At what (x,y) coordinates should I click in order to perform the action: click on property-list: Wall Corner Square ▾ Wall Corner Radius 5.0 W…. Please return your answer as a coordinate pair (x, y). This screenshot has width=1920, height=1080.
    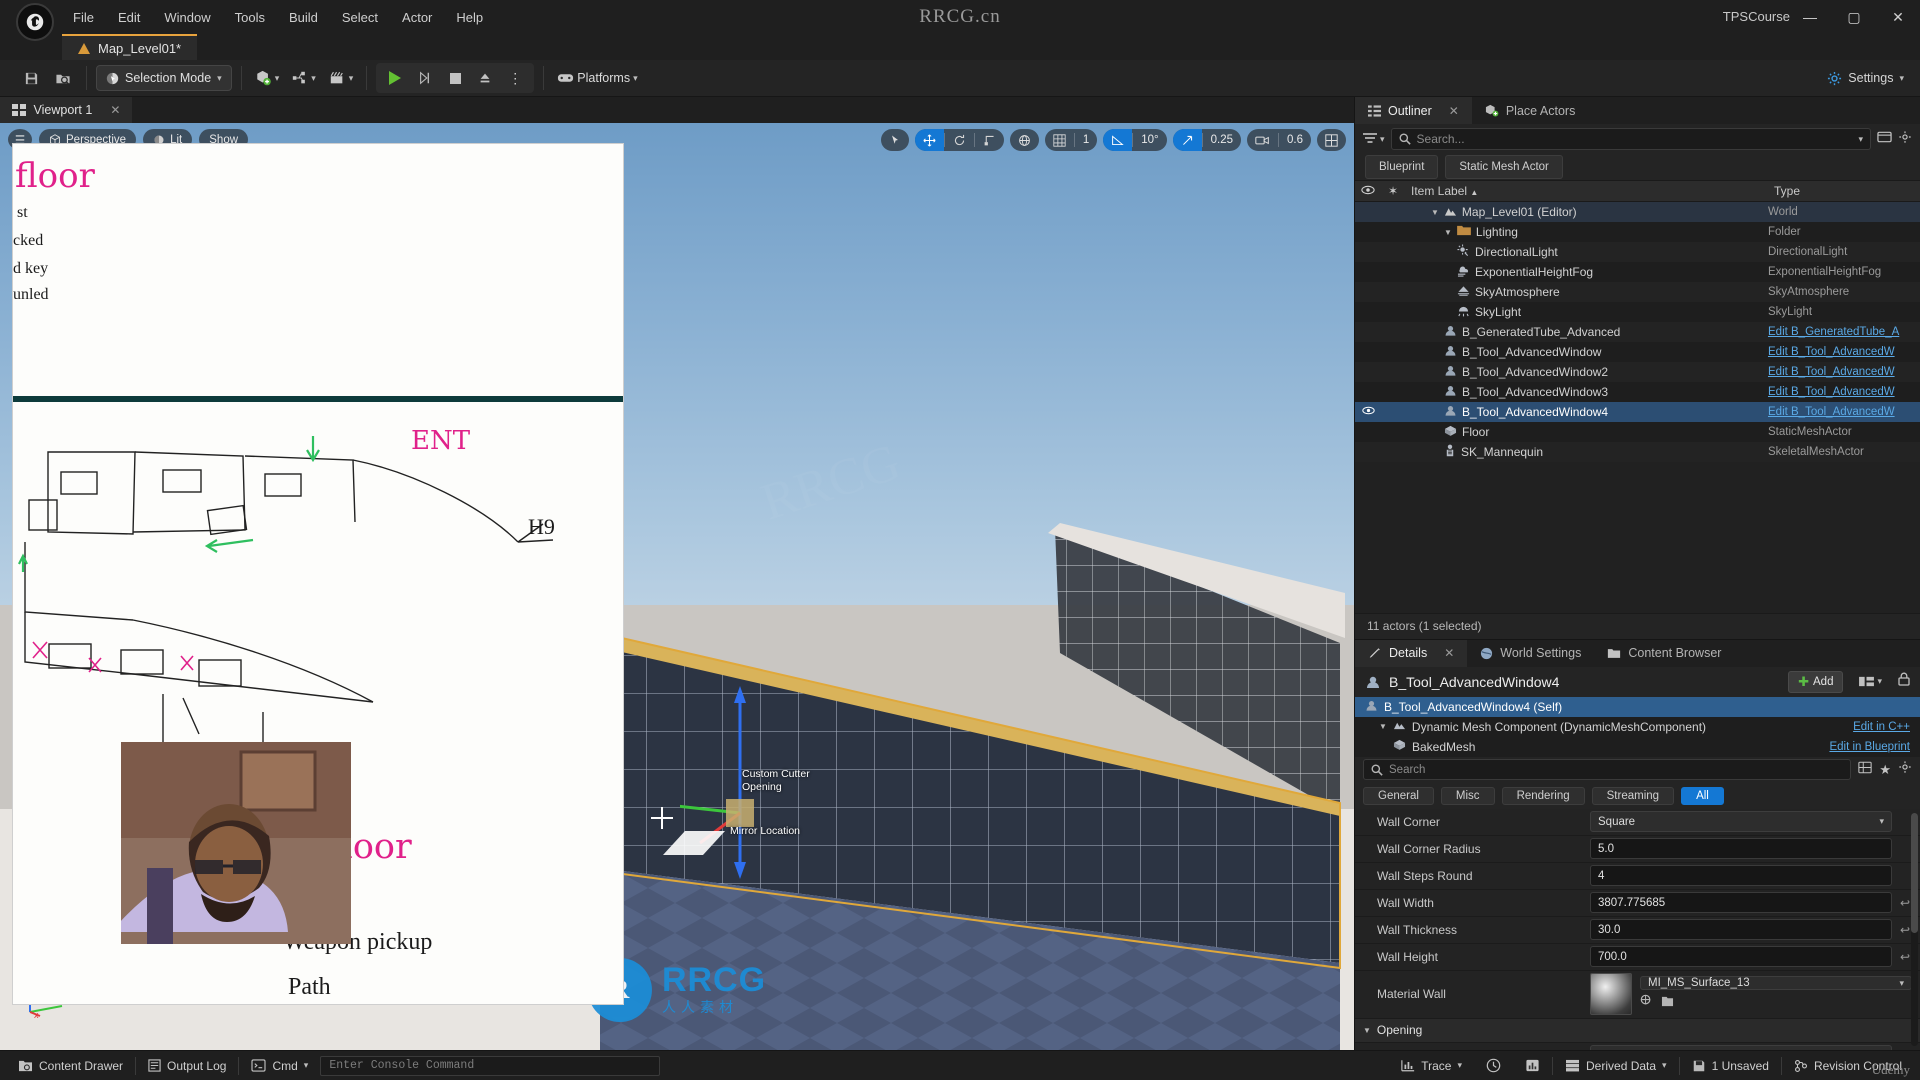
    Looking at the image, I should click on (1637, 929).